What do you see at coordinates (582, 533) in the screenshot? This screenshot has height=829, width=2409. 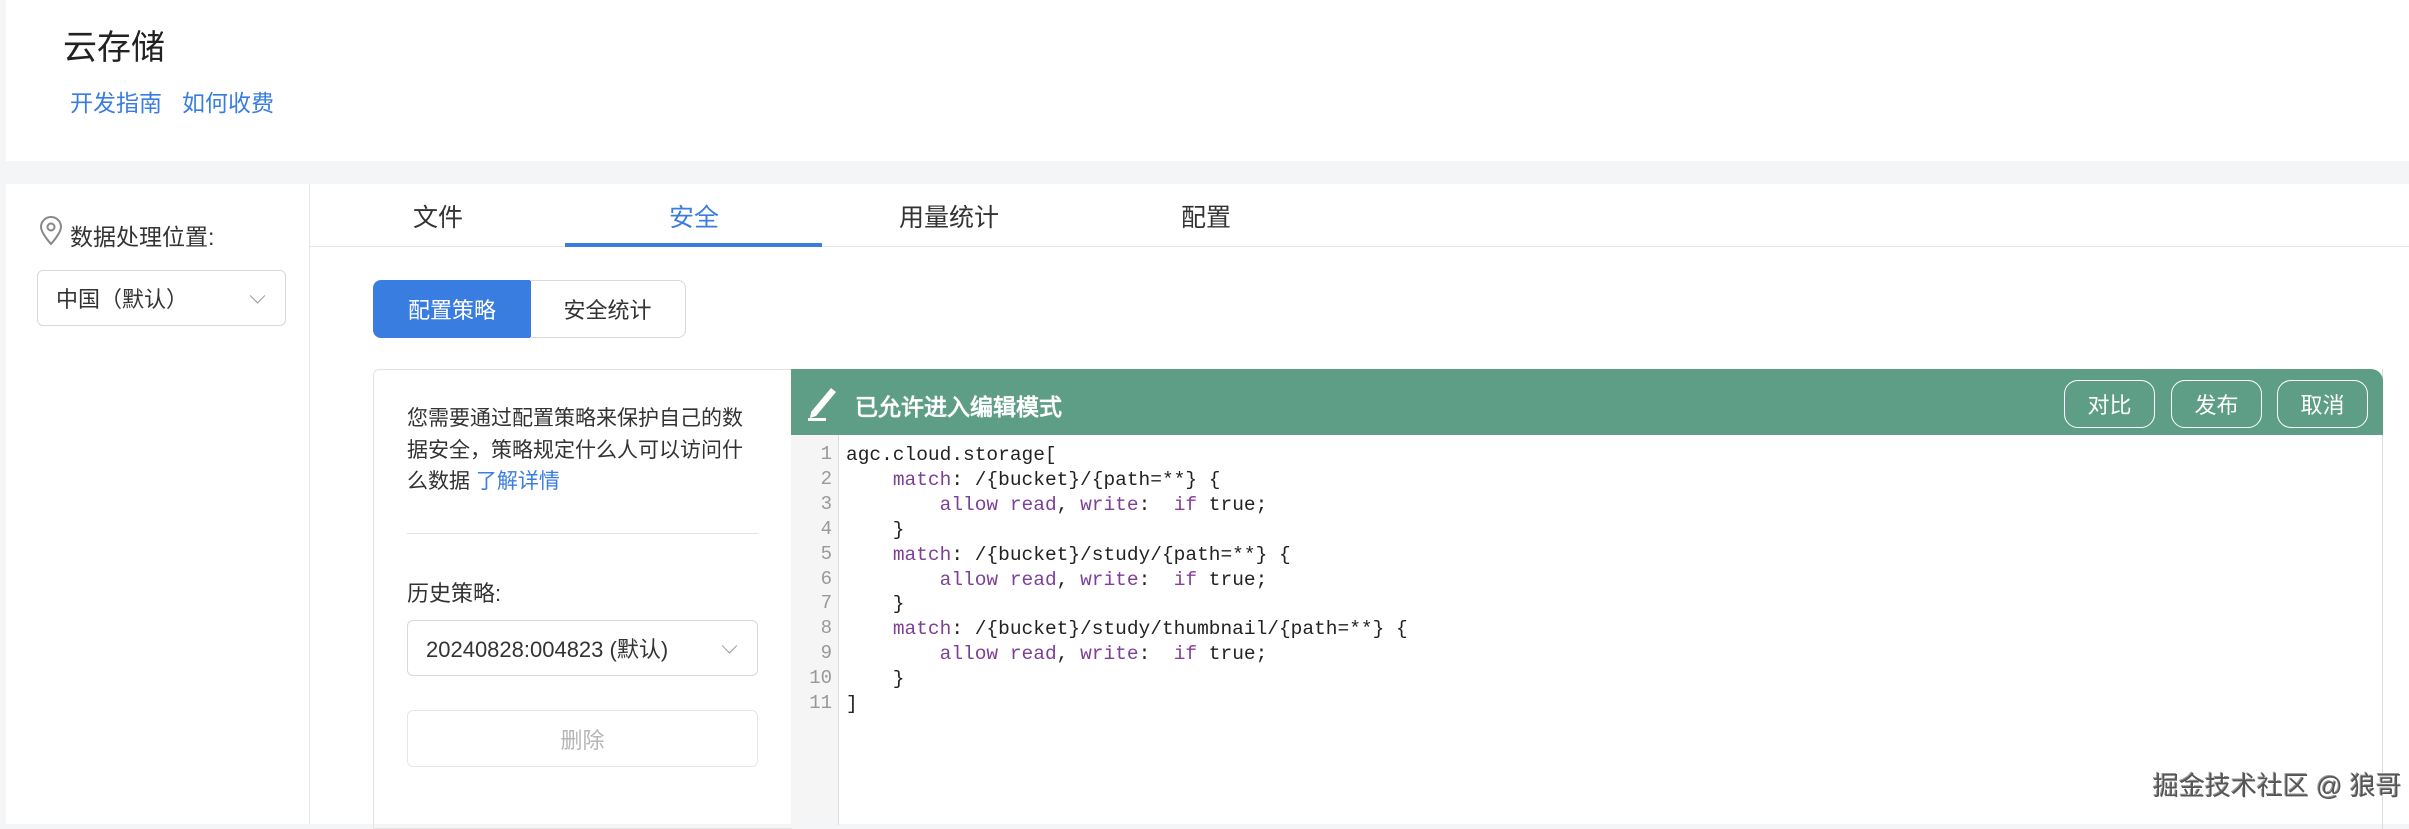 I see `divider` at bounding box center [582, 533].